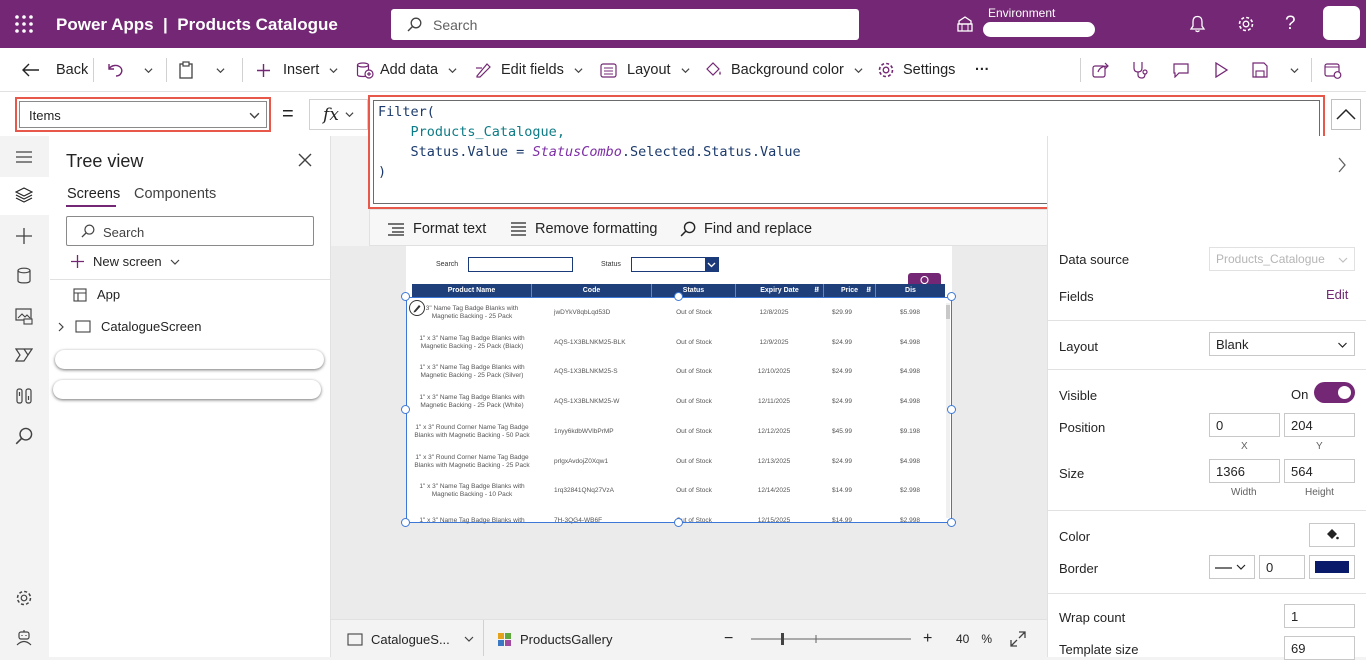 The width and height of the screenshot is (1366, 660). What do you see at coordinates (1039, 29) in the screenshot?
I see `environment-name` at bounding box center [1039, 29].